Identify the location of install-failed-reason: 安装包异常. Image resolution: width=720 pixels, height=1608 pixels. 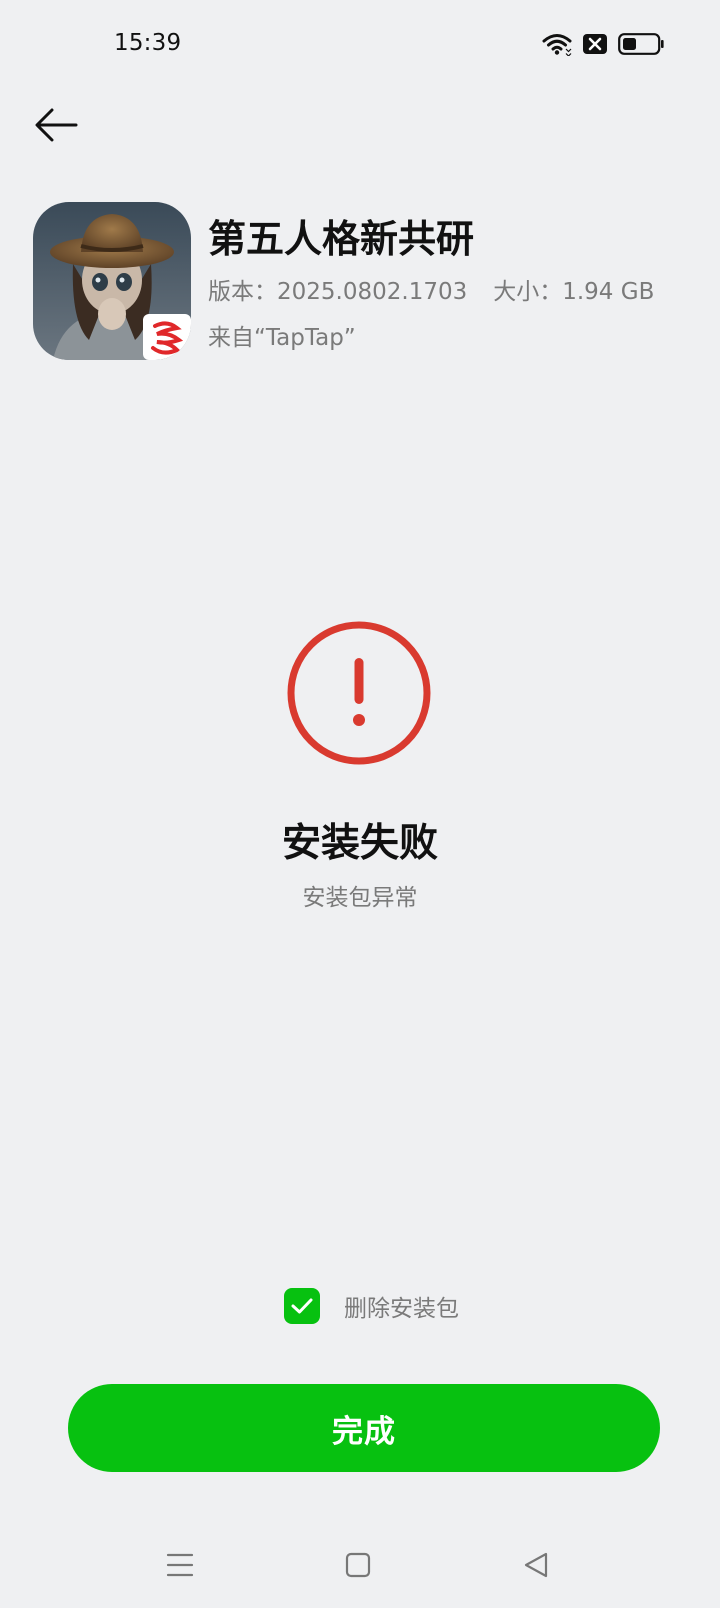
(360, 898).